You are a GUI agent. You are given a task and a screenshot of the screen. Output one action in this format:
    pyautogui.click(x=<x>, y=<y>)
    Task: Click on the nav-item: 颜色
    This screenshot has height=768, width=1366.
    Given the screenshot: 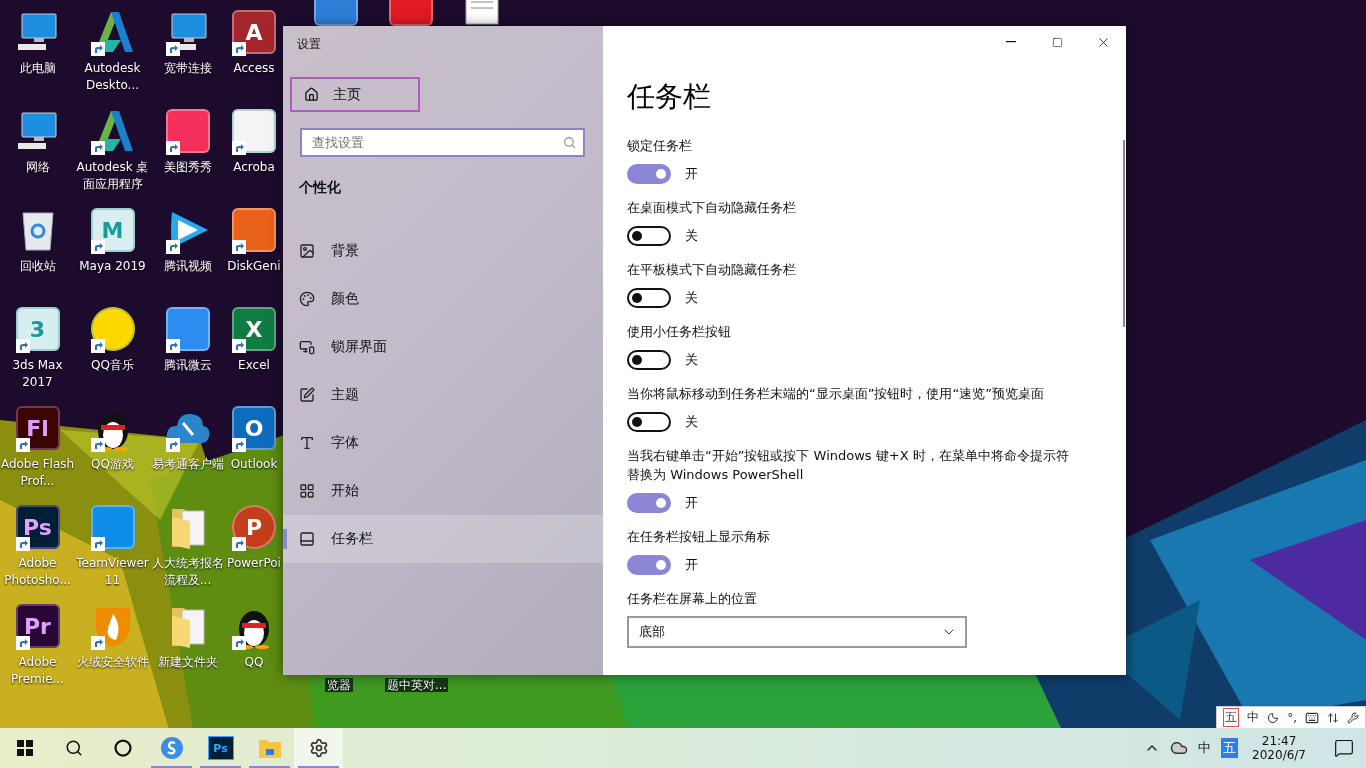 What is the action you would take?
    pyautogui.click(x=443, y=299)
    